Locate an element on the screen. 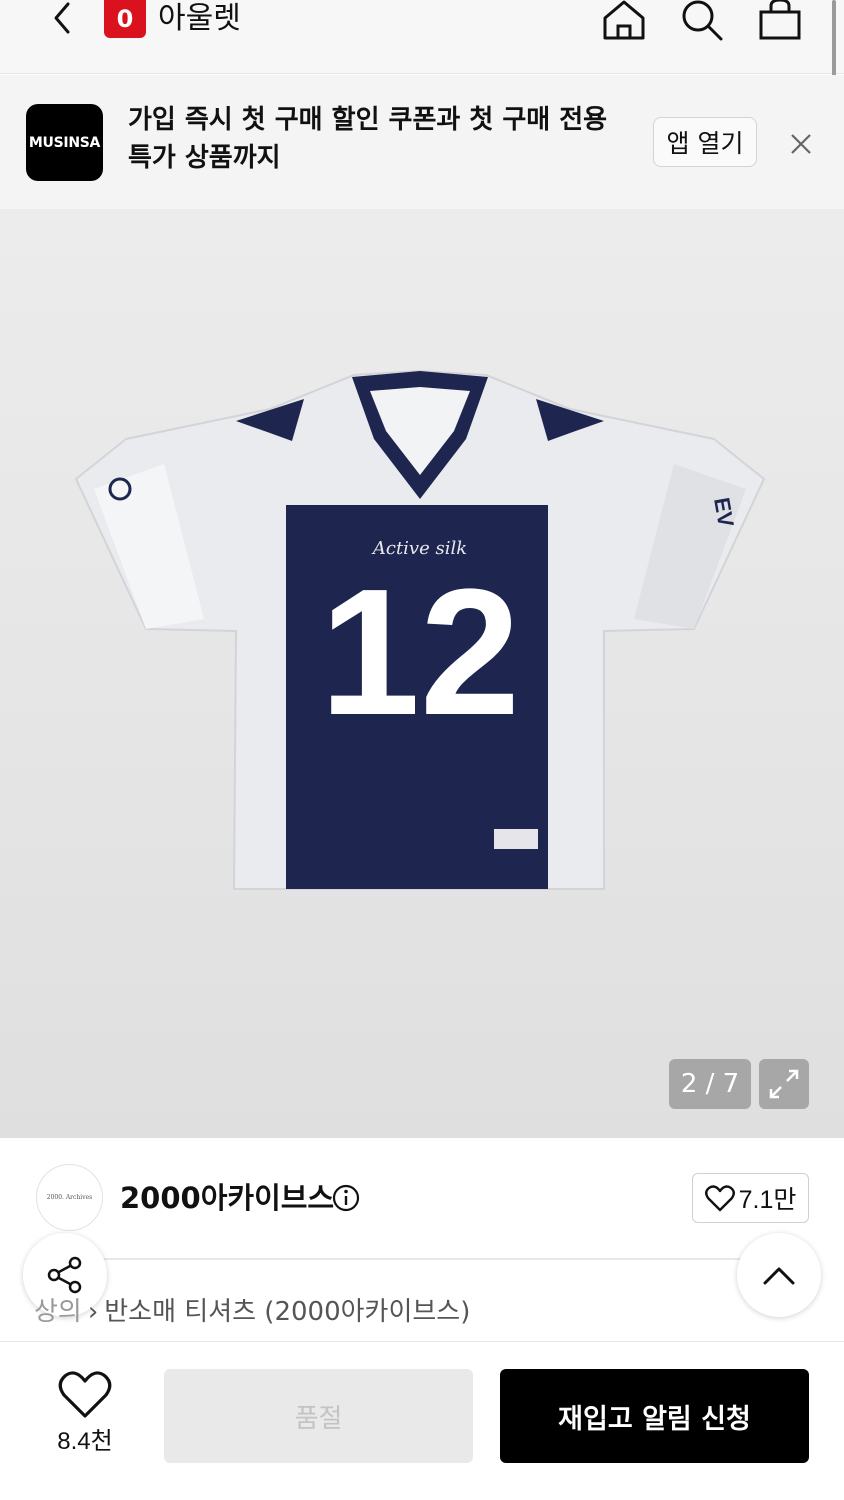 The image size is (844, 1500). share-icon is located at coordinates (64, 1275).